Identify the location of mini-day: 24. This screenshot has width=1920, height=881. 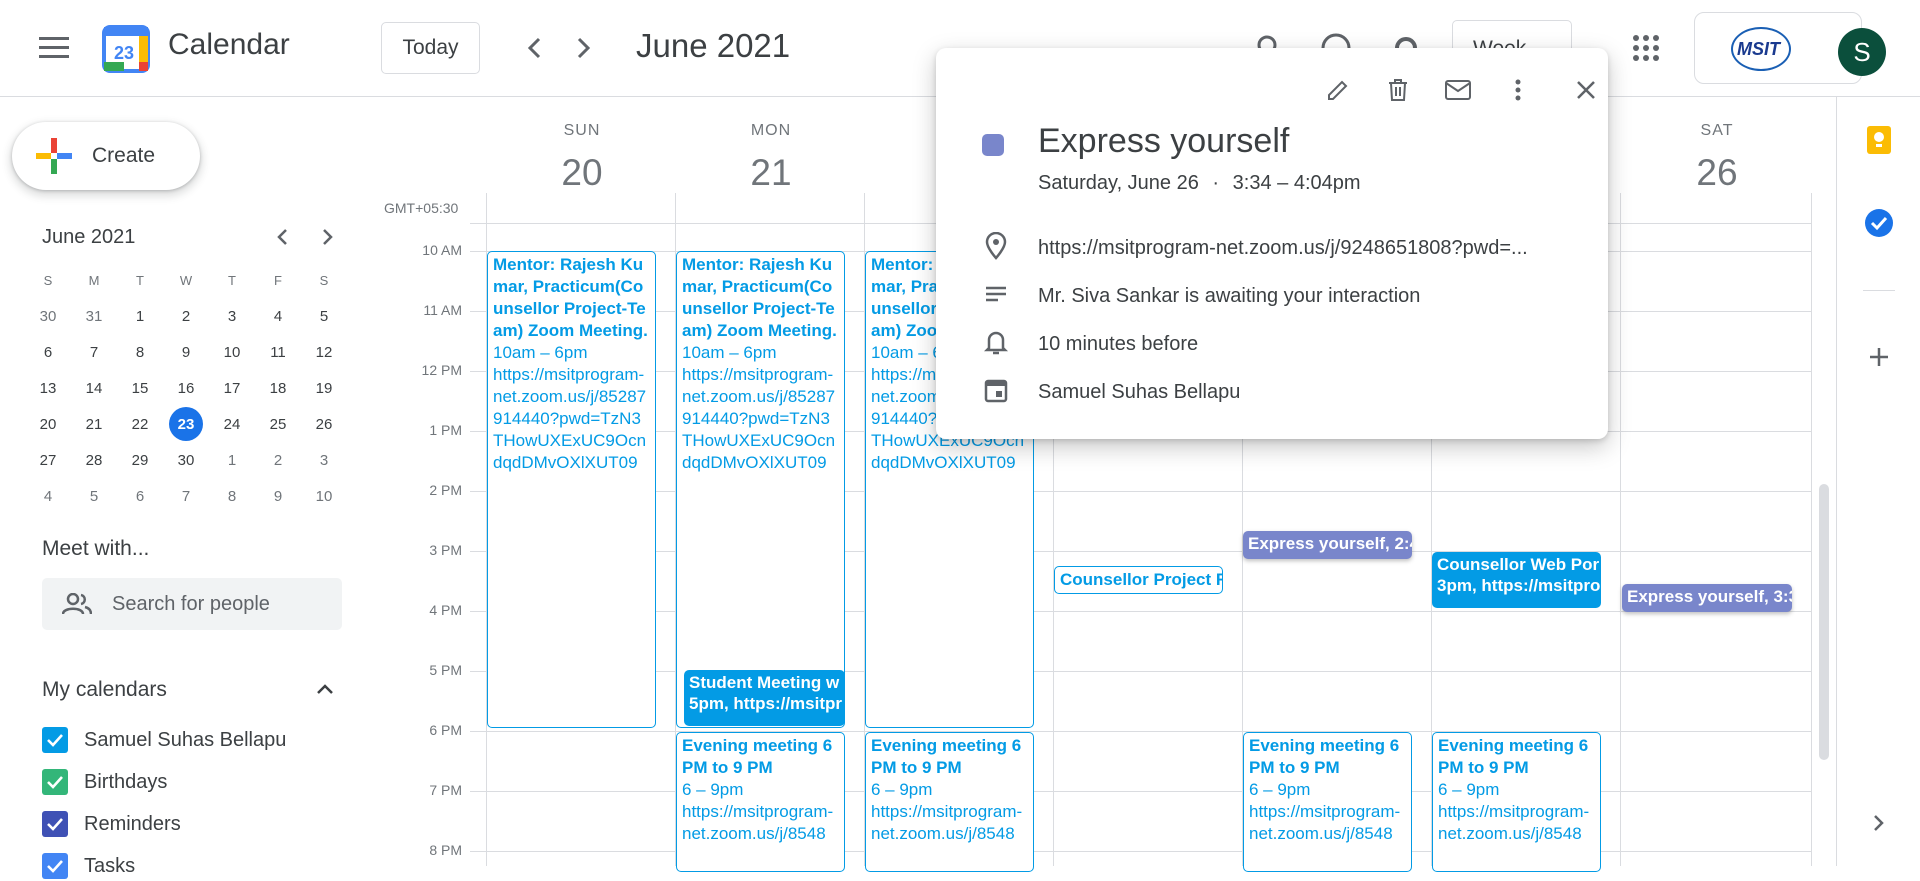
(232, 424).